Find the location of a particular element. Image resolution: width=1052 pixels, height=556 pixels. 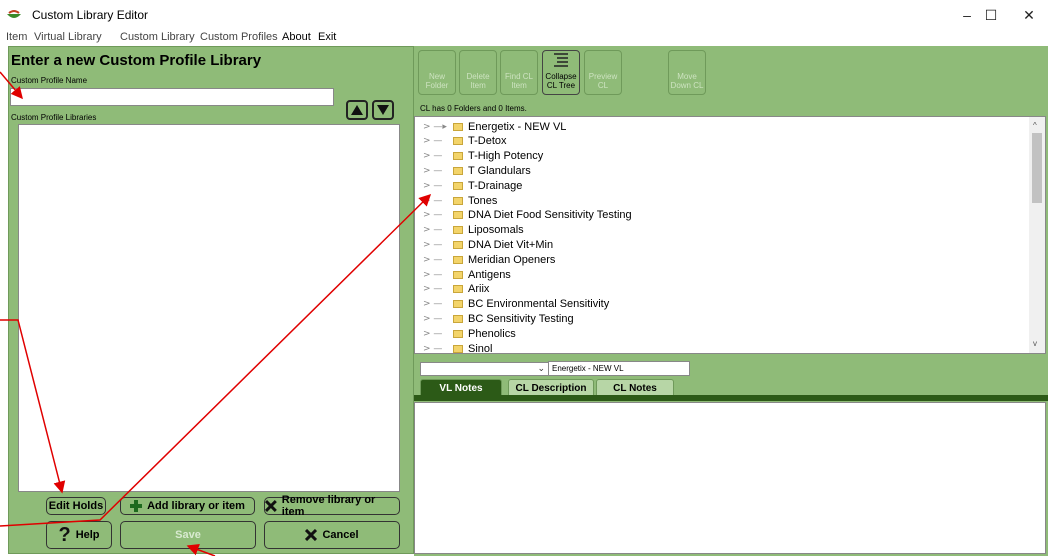

save-button: Save is located at coordinates (188, 535).